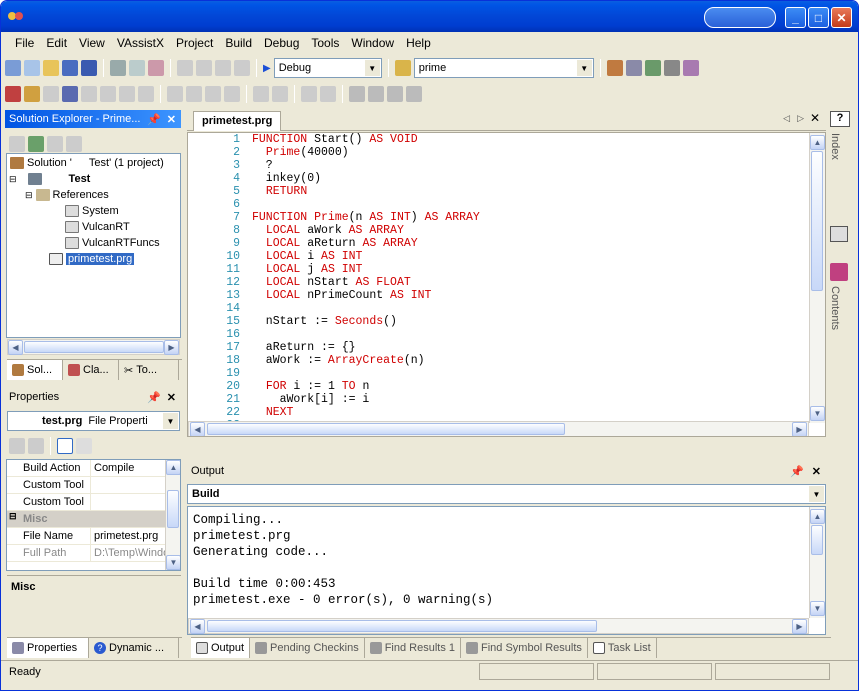 The width and height of the screenshot is (859, 691). I want to click on redo-icon, so click(204, 68).